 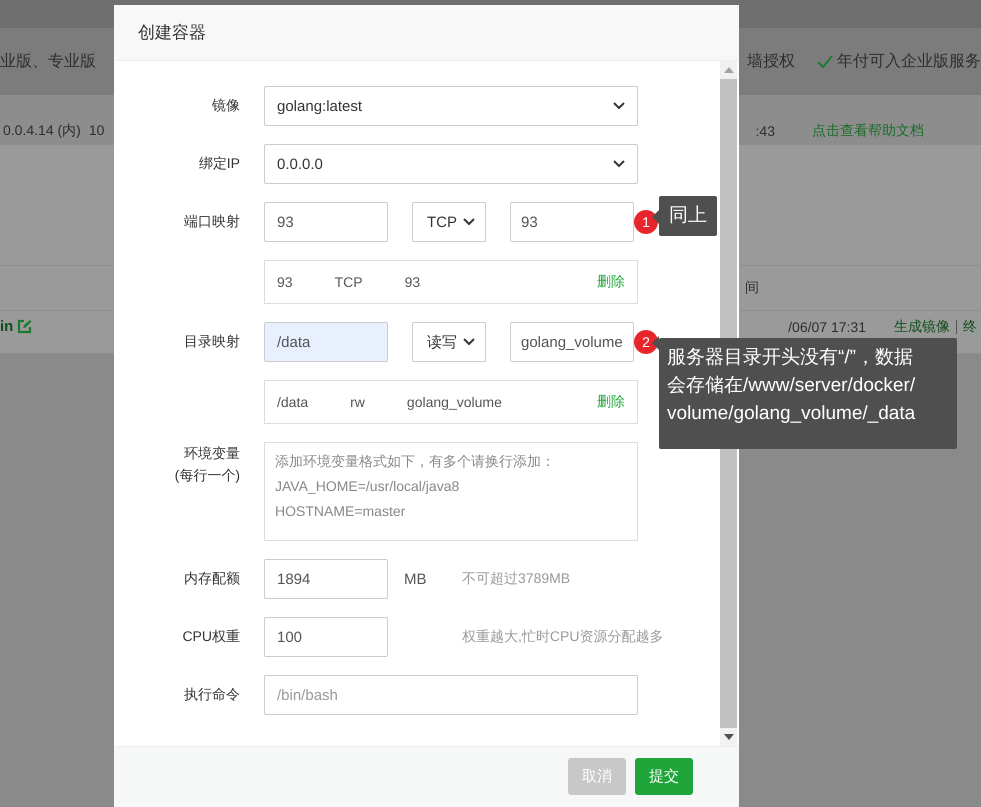 What do you see at coordinates (211, 637) in the screenshot?
I see `field-label: CPU权重` at bounding box center [211, 637].